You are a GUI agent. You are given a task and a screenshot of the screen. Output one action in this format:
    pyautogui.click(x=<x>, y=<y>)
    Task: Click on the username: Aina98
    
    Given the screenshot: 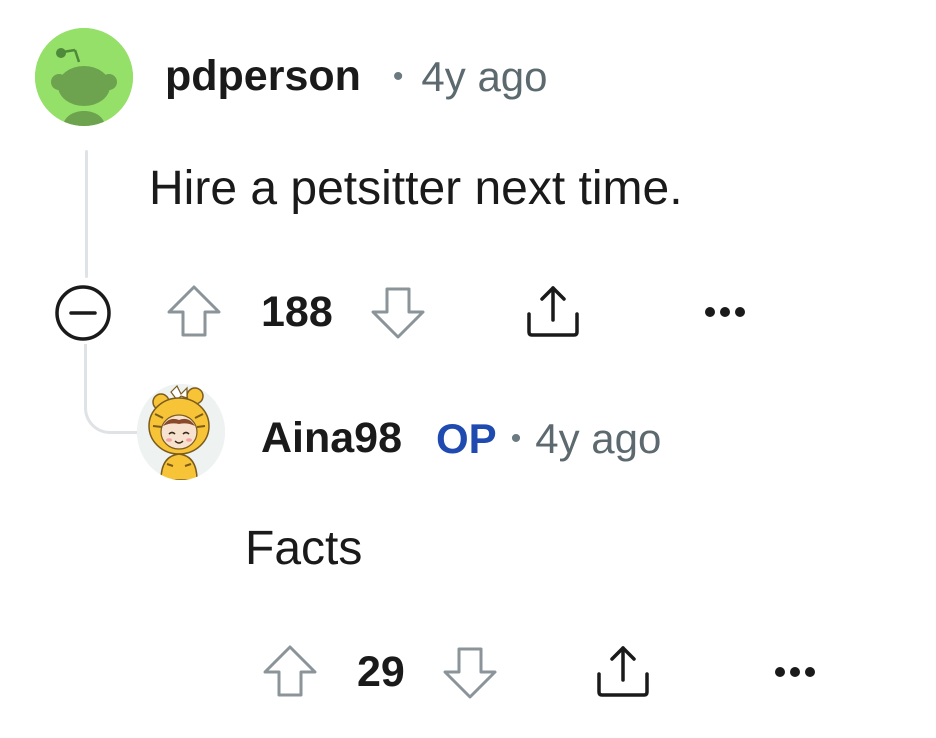 What is the action you would take?
    pyautogui.click(x=331, y=438)
    